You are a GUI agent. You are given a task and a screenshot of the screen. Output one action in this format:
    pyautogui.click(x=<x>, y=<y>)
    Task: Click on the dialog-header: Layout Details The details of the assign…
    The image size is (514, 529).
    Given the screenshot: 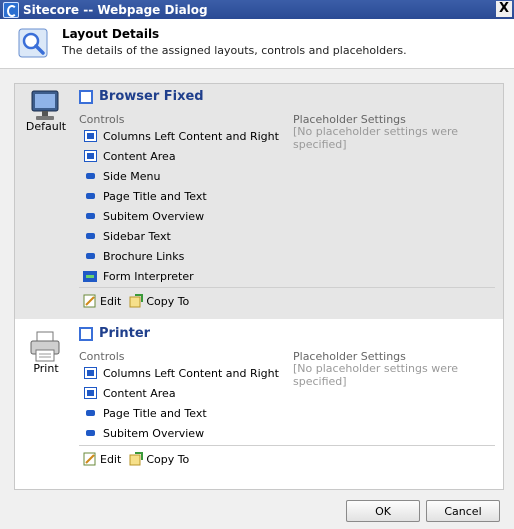 What is the action you would take?
    pyautogui.click(x=257, y=44)
    